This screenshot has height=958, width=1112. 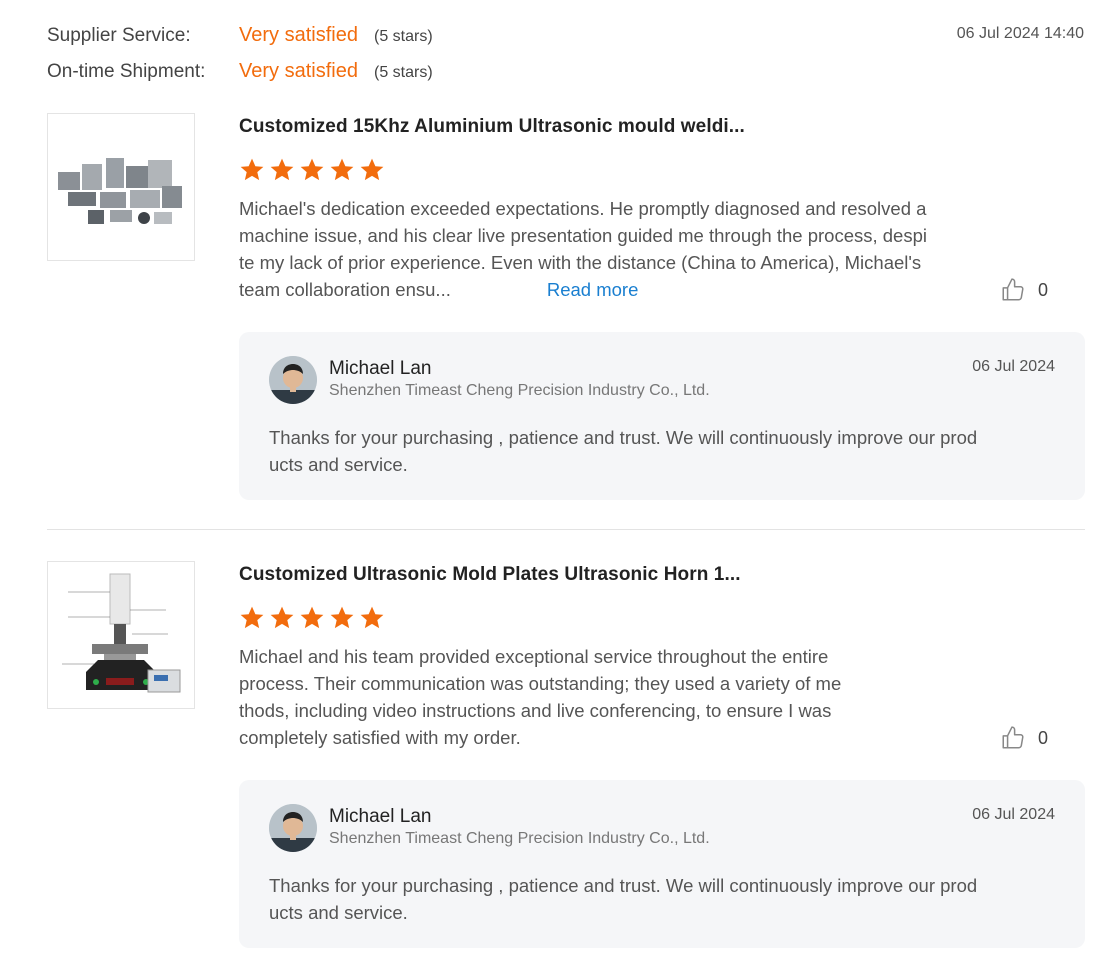 What do you see at coordinates (380, 737) in the screenshot?
I see `review-text-line: completely satisfied with my order.` at bounding box center [380, 737].